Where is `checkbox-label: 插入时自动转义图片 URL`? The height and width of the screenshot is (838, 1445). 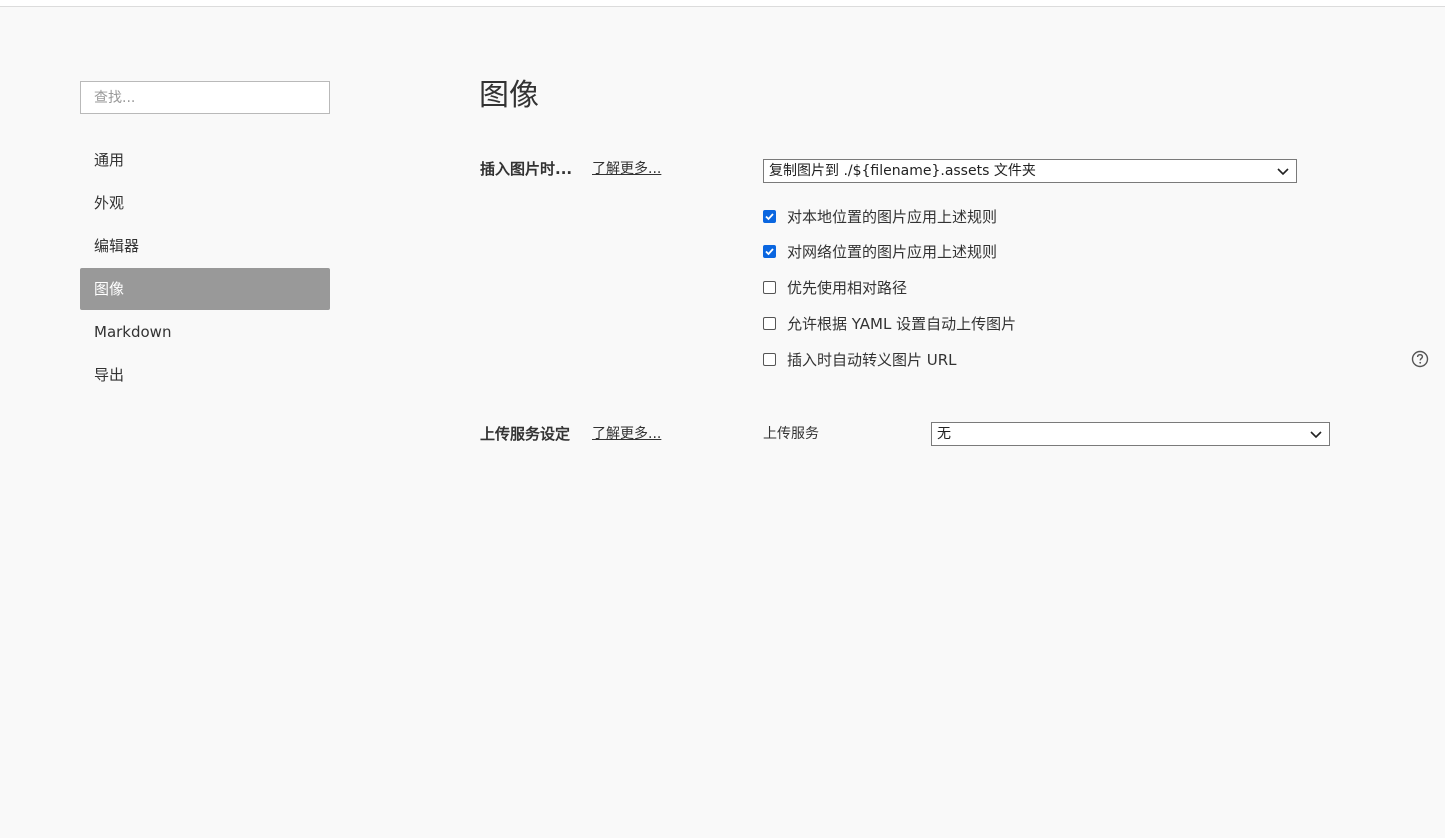
checkbox-label: 插入时自动转义图片 URL is located at coordinates (872, 359).